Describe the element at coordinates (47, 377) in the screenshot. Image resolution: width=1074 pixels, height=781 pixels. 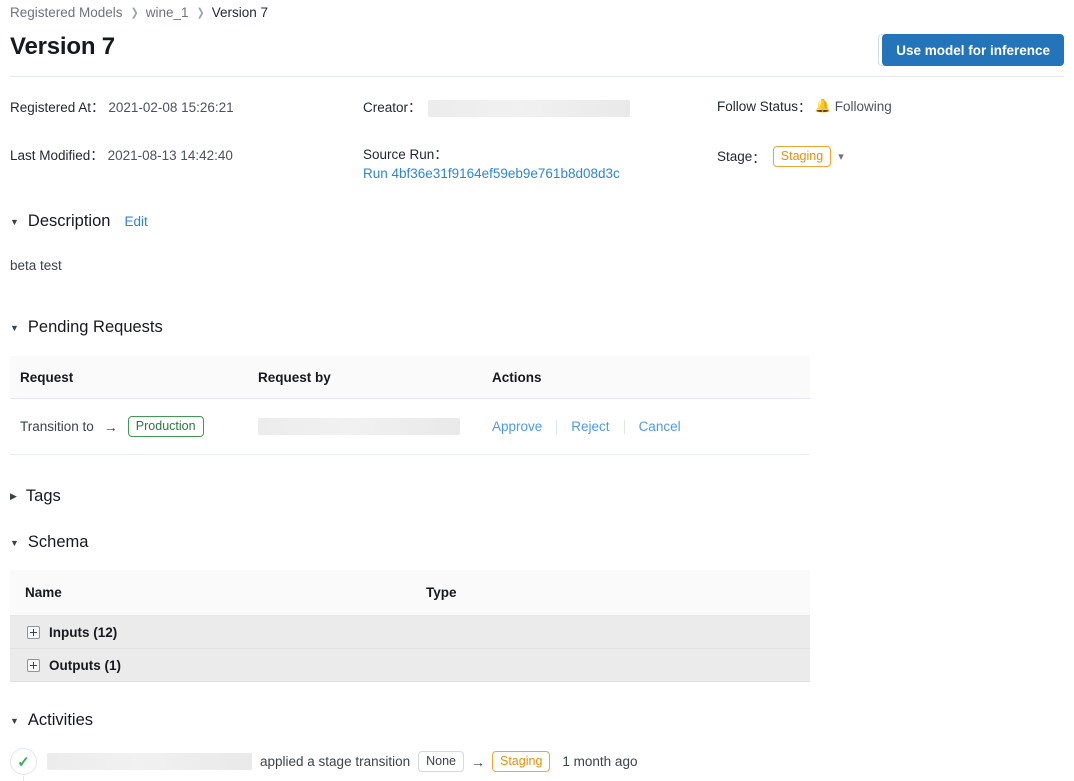
I see `column-header-request: Request` at that location.